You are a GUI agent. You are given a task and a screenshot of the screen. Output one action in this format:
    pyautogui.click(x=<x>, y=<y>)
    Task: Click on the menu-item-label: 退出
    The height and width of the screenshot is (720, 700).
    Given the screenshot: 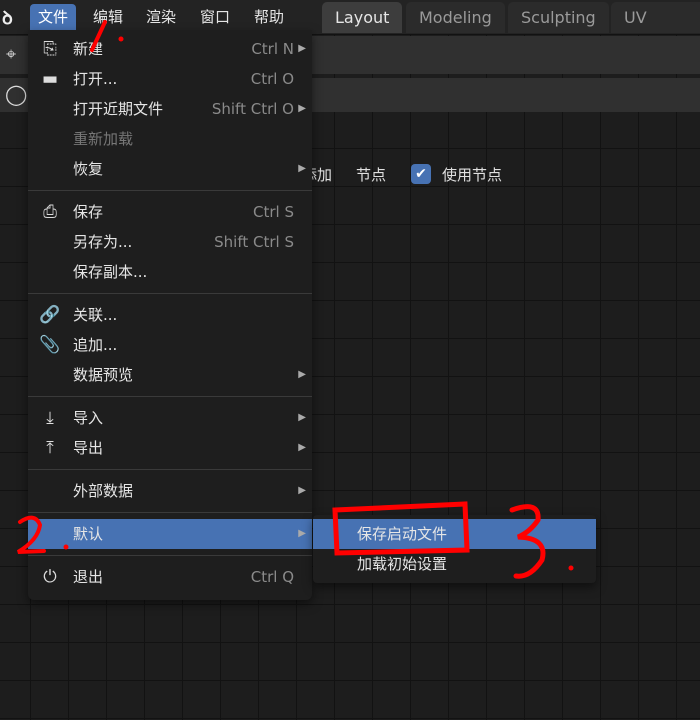 What is the action you would take?
    pyautogui.click(x=88, y=577)
    